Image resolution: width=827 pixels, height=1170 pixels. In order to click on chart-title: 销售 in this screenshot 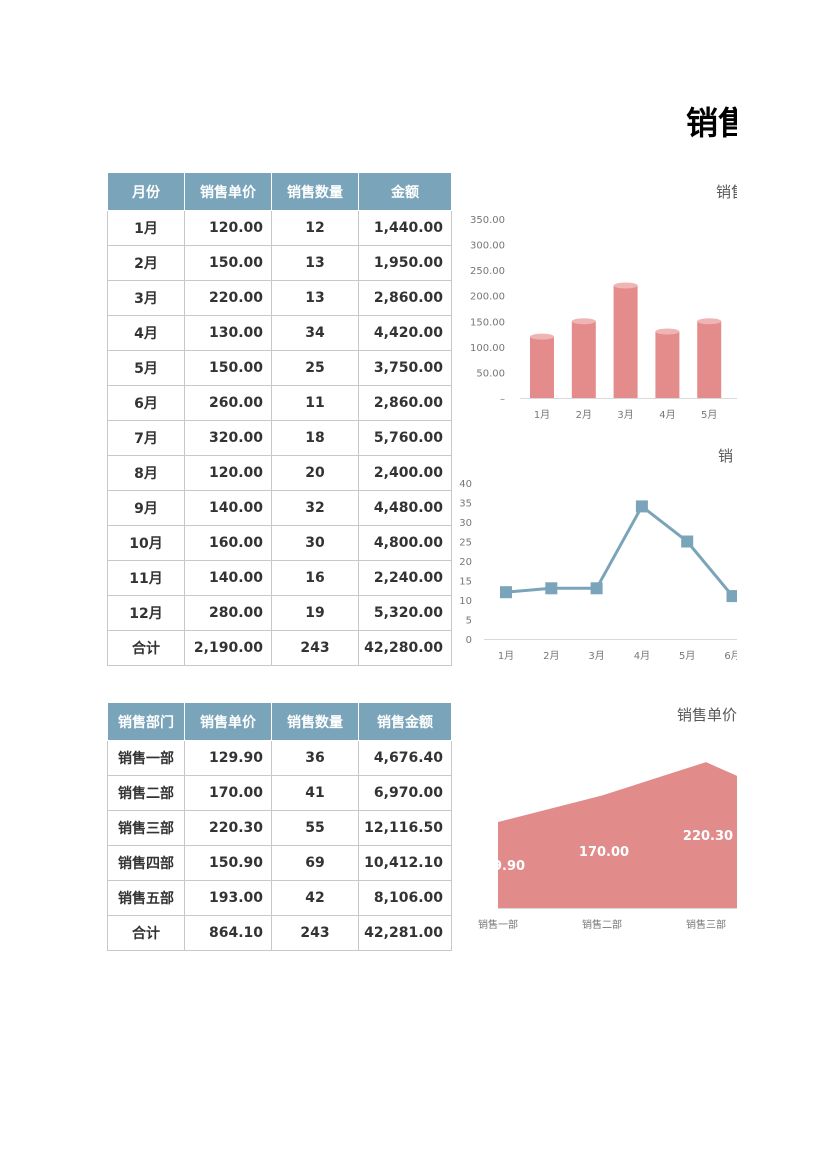, I will do `click(726, 192)`.